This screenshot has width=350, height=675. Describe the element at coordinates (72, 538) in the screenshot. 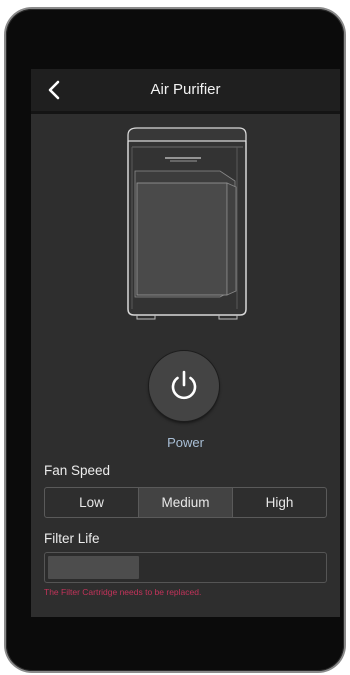

I see `filter-life-label: Filter Life` at that location.